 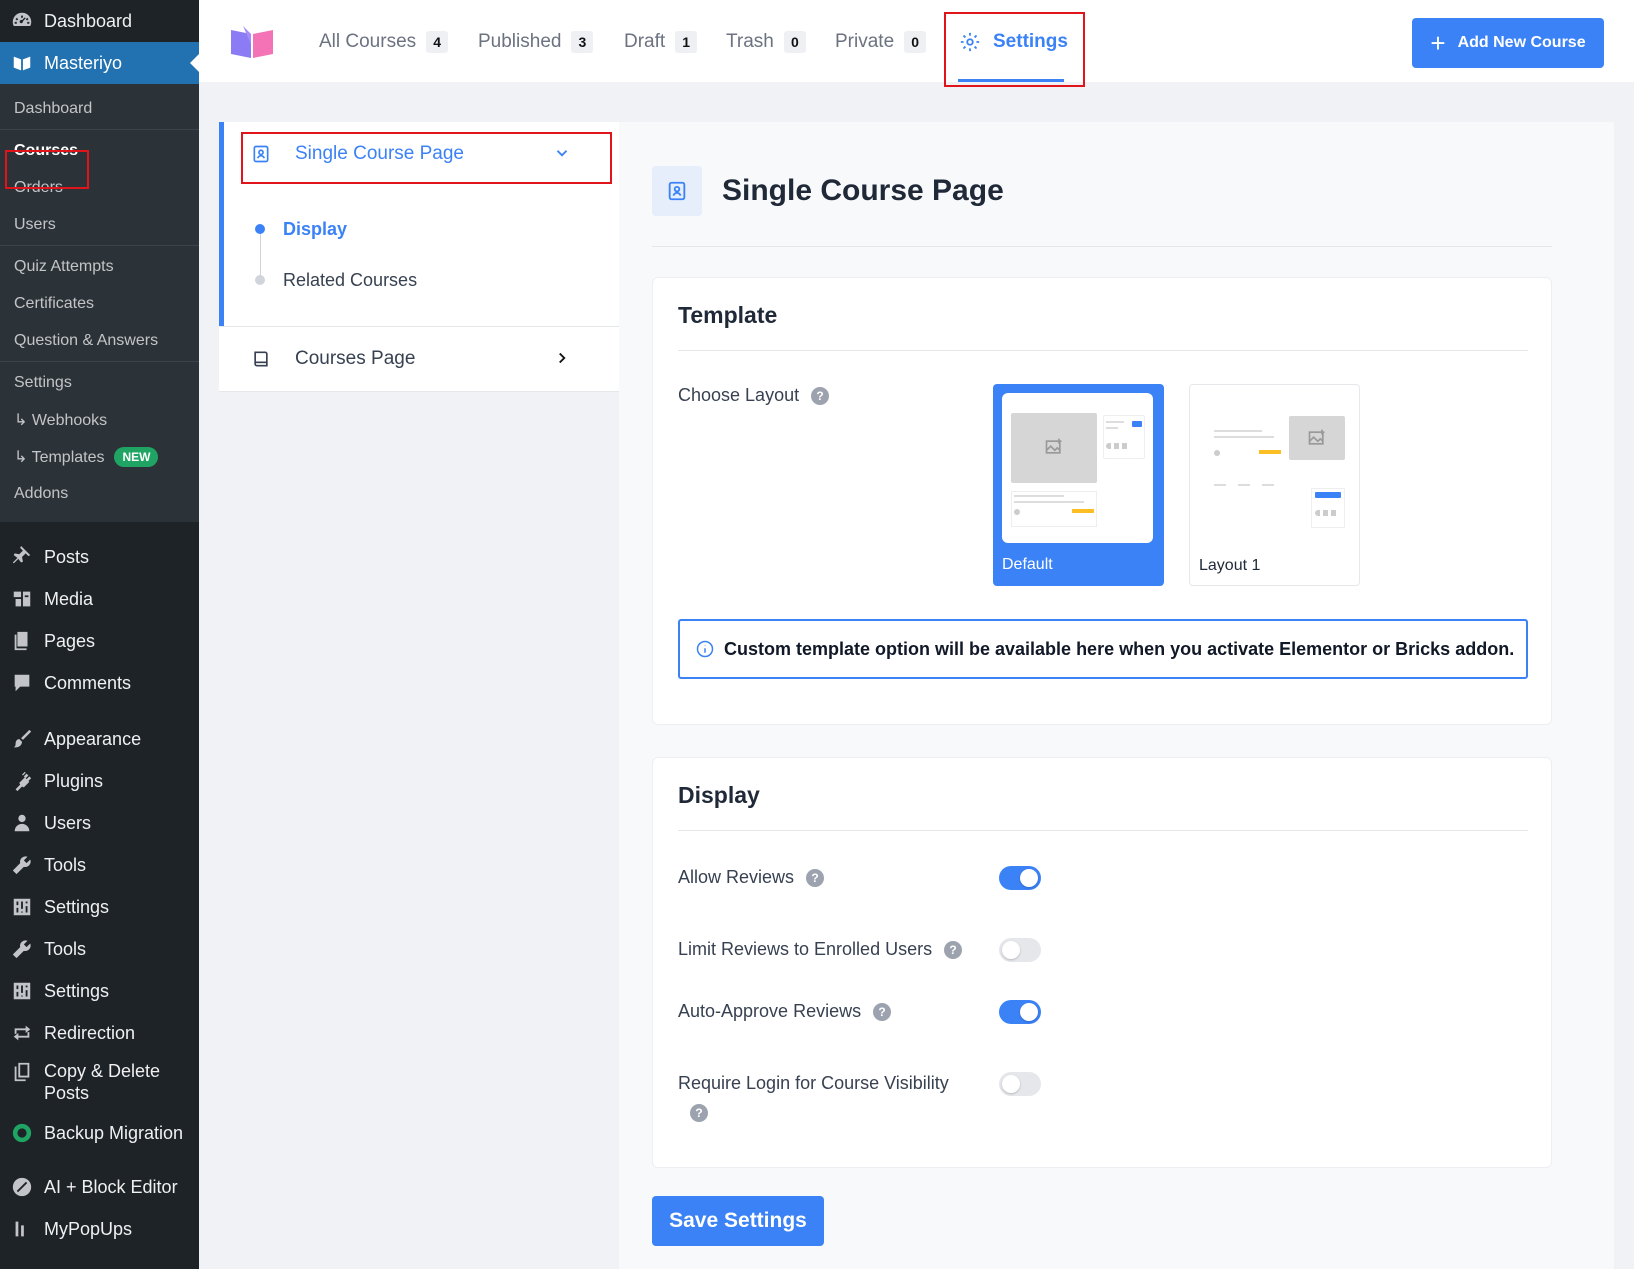 What do you see at coordinates (22, 865) in the screenshot?
I see `wrench-icon` at bounding box center [22, 865].